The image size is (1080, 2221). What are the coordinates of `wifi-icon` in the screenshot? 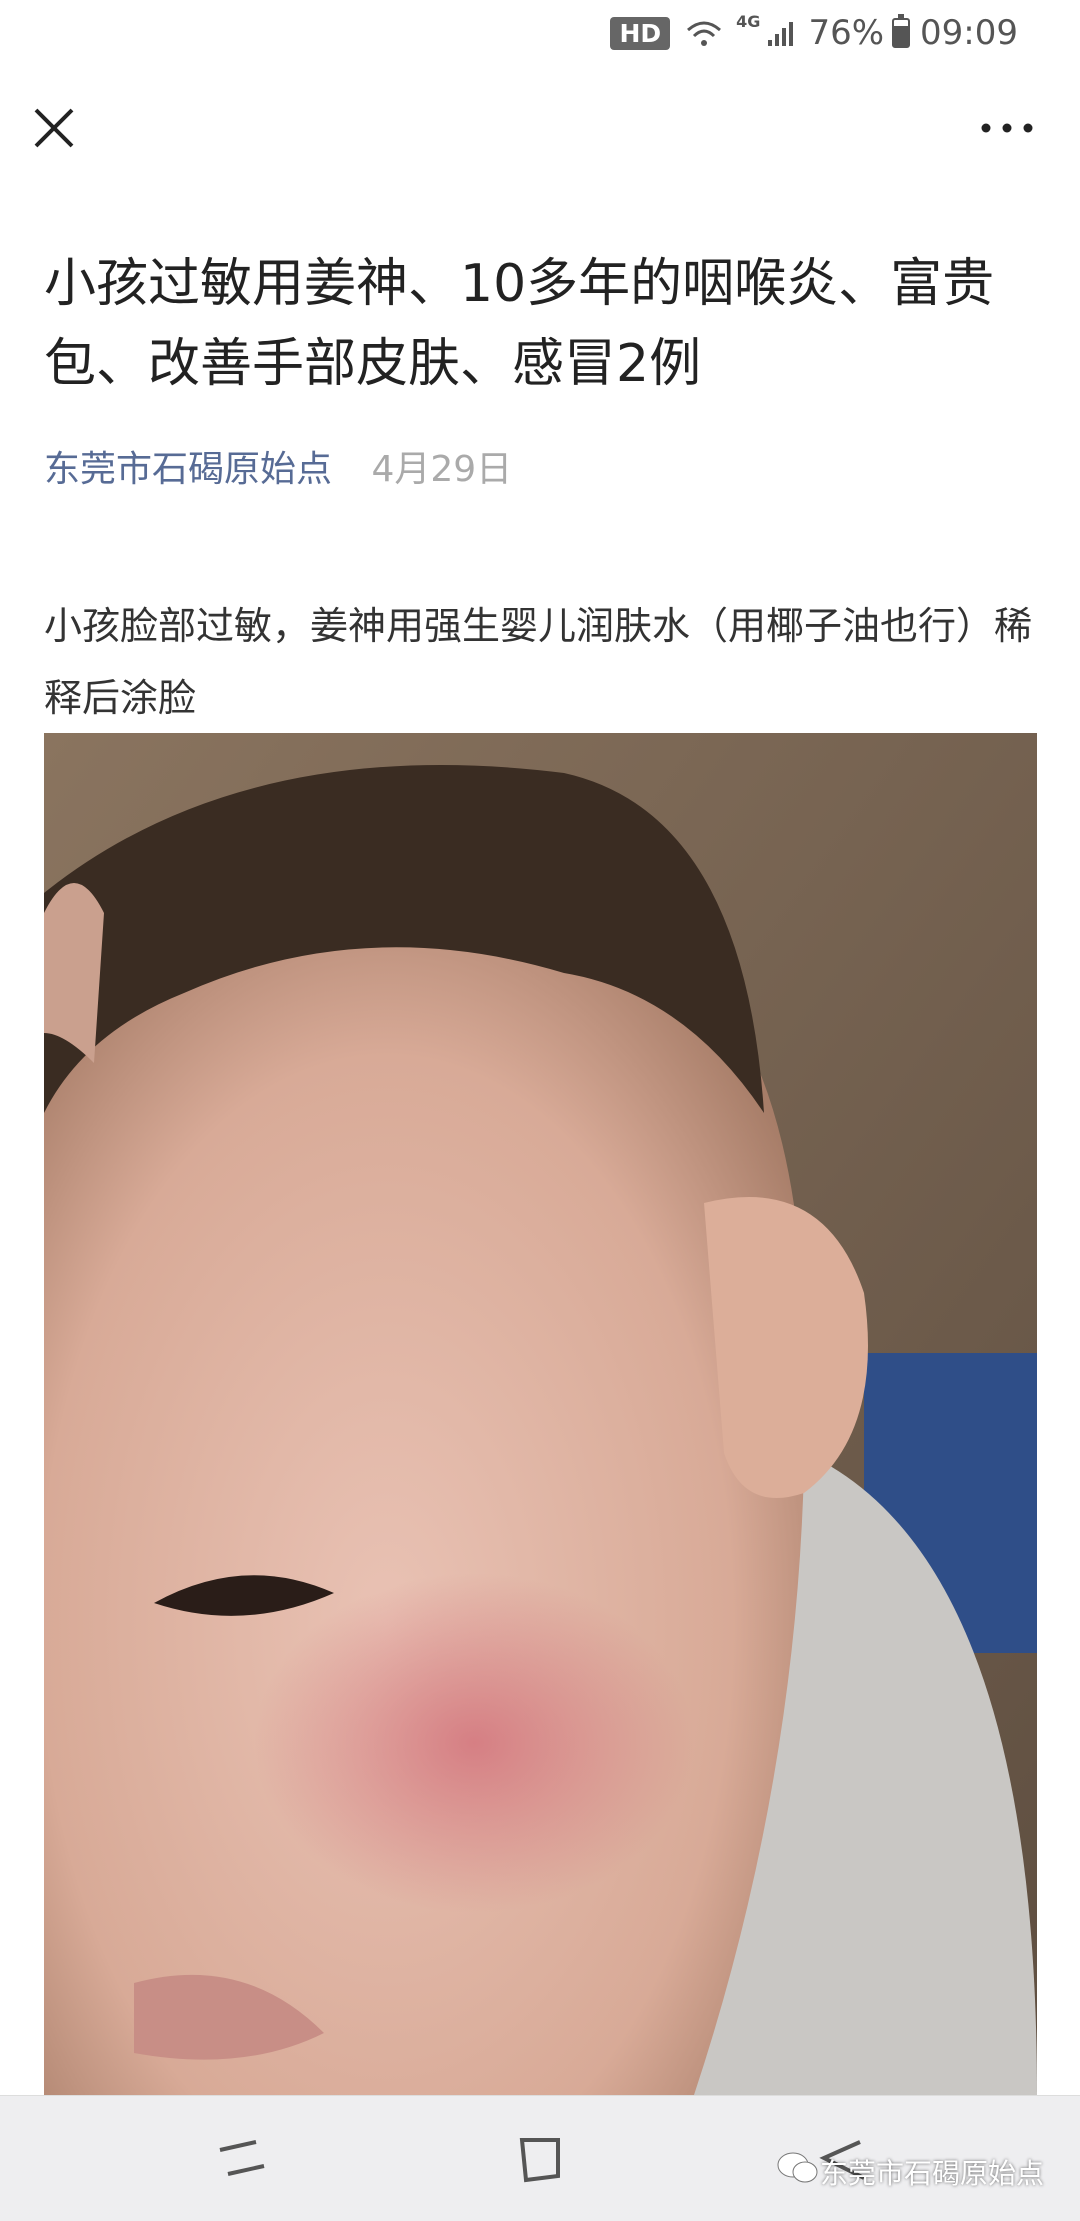 It's located at (704, 33).